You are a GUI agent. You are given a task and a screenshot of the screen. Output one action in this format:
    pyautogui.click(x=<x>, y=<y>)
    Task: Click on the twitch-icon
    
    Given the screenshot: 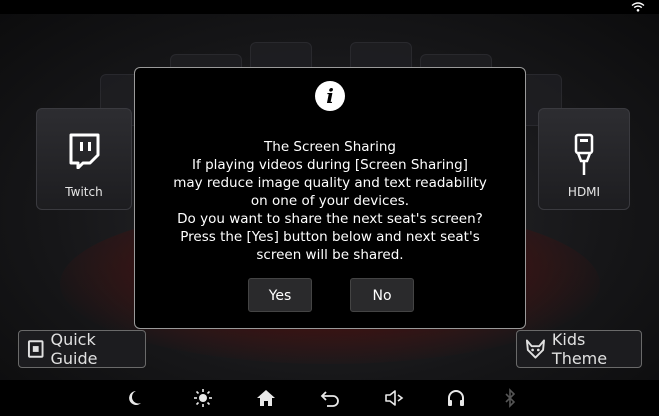 What is the action you would take?
    pyautogui.click(x=84, y=151)
    